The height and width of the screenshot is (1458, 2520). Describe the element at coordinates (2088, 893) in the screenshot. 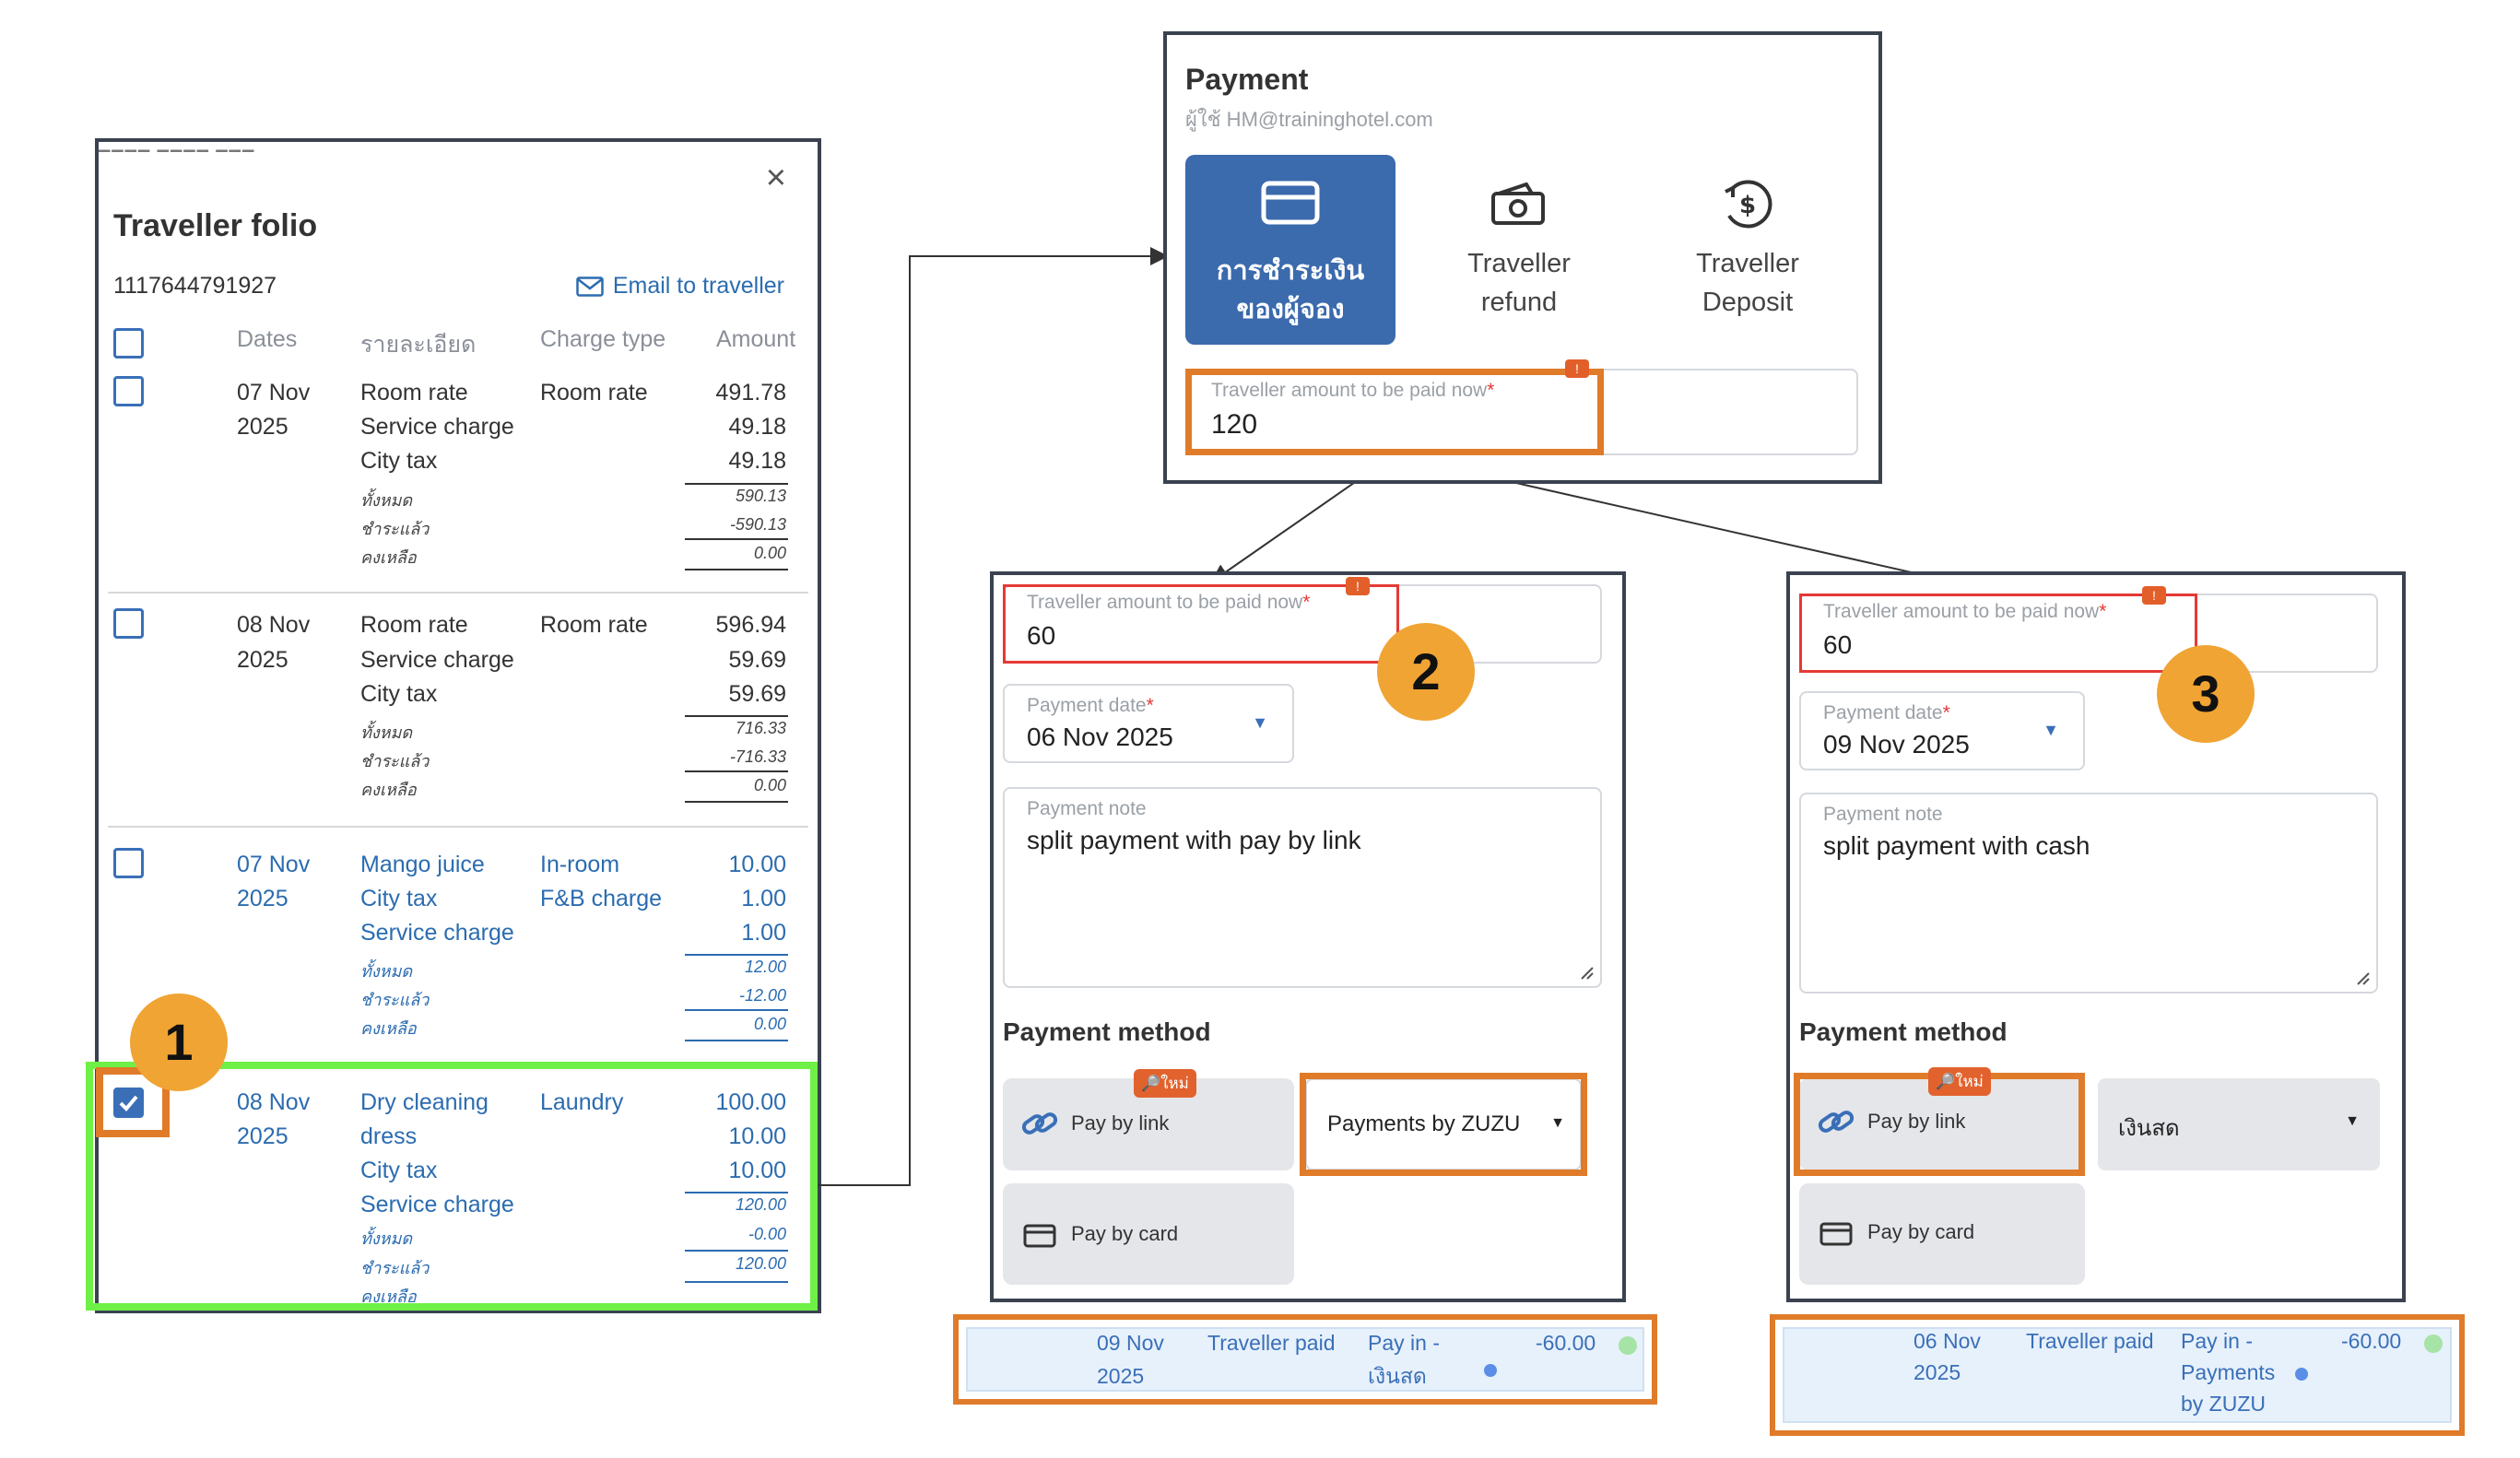

I see `payment-note-textarea: Payment note split payment with cash` at that location.